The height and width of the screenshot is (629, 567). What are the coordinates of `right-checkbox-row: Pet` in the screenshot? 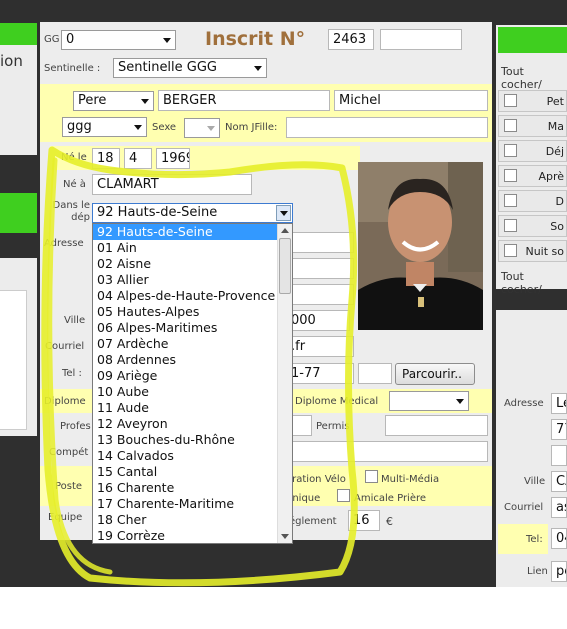 It's located at (532, 101).